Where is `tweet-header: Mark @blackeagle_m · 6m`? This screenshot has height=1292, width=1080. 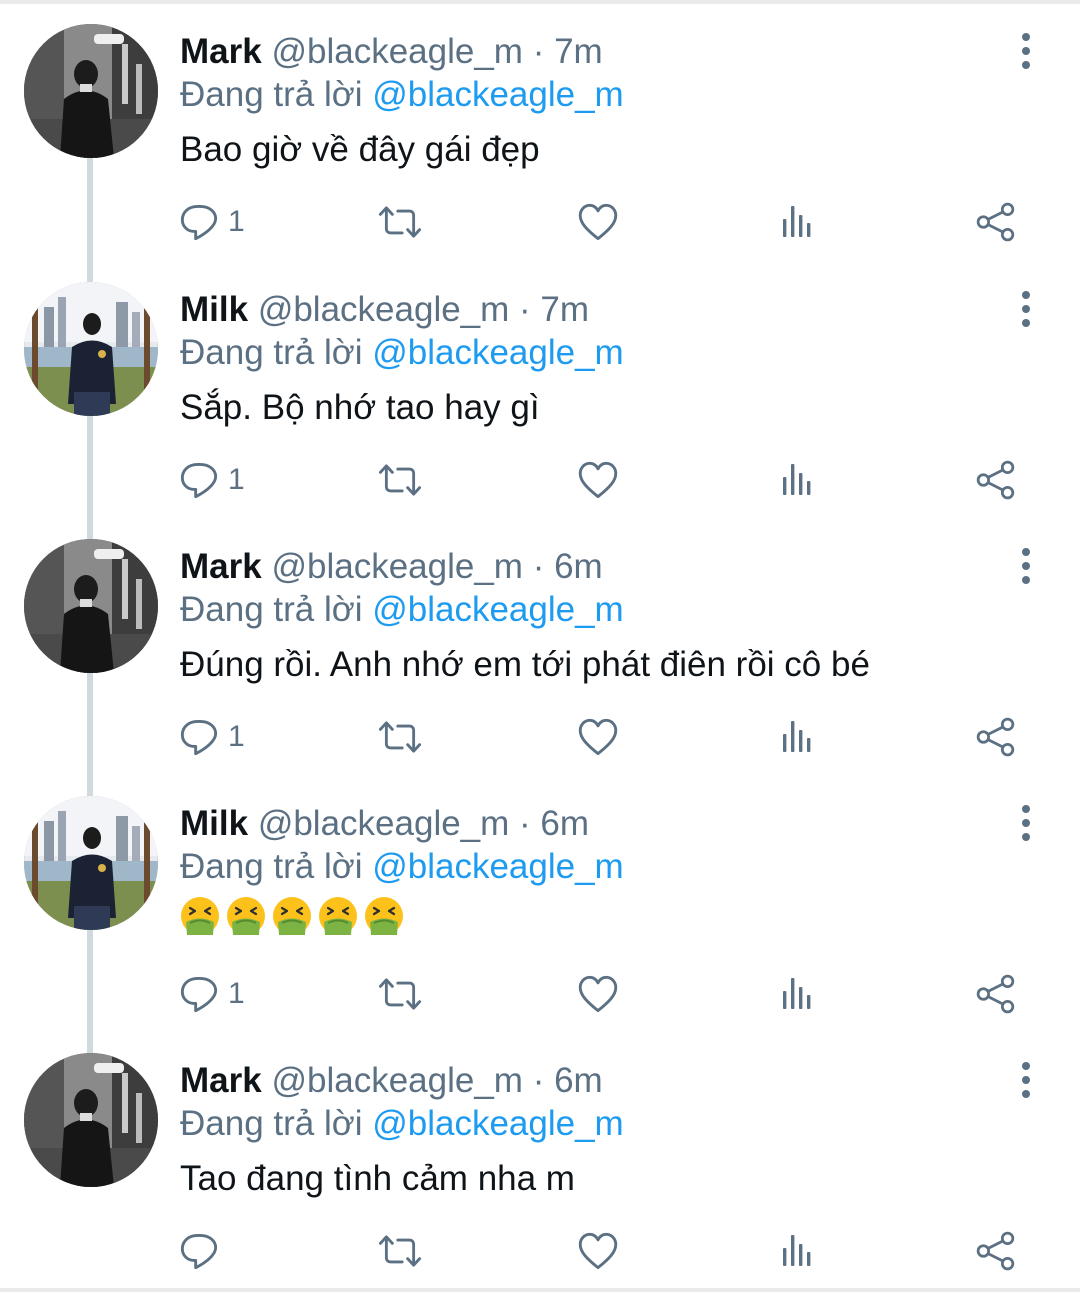
tweet-header: Mark @blackeagle_m · 6m is located at coordinates (391, 1081).